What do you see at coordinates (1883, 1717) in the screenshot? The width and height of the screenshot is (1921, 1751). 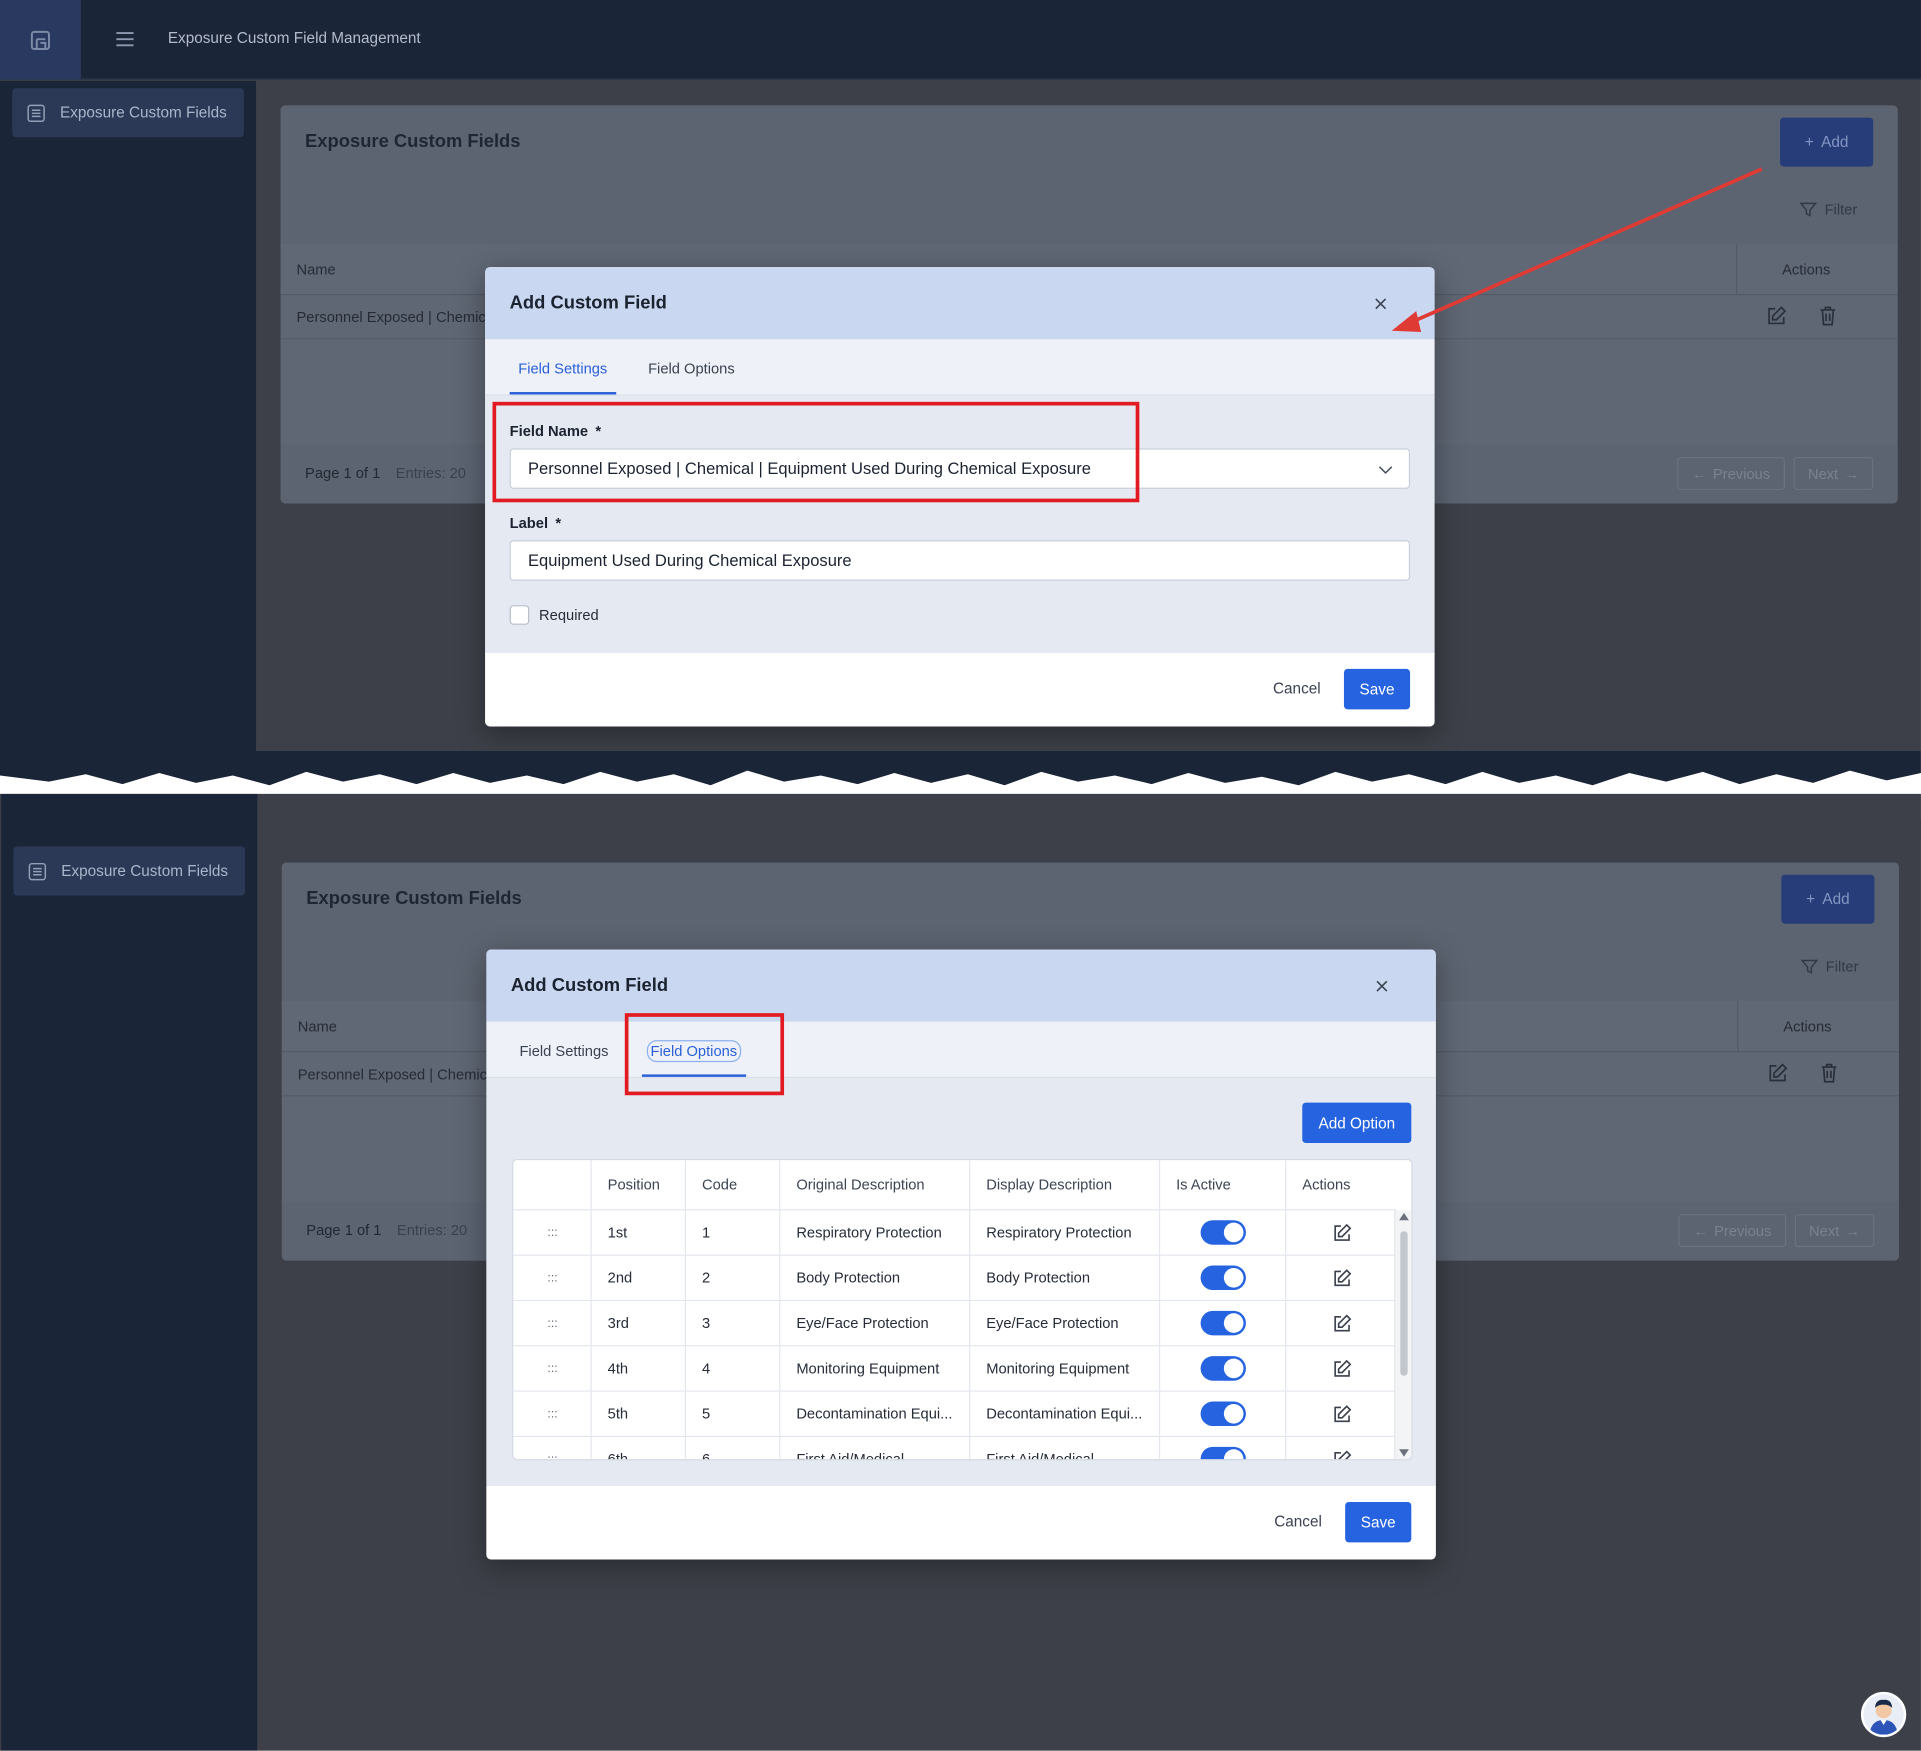 I see `avatar-icon` at bounding box center [1883, 1717].